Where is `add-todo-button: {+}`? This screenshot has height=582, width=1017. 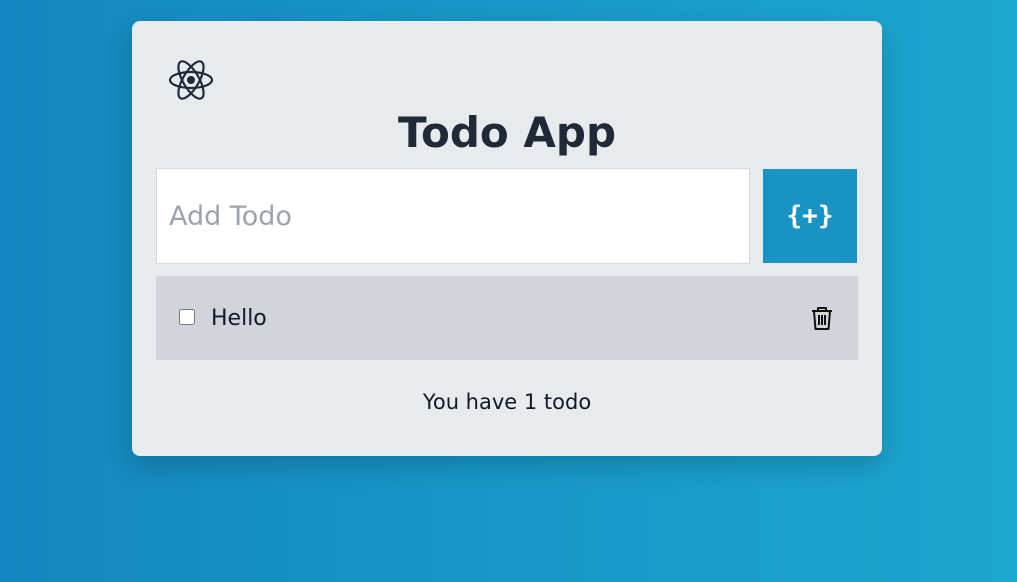
add-todo-button: {+} is located at coordinates (810, 216).